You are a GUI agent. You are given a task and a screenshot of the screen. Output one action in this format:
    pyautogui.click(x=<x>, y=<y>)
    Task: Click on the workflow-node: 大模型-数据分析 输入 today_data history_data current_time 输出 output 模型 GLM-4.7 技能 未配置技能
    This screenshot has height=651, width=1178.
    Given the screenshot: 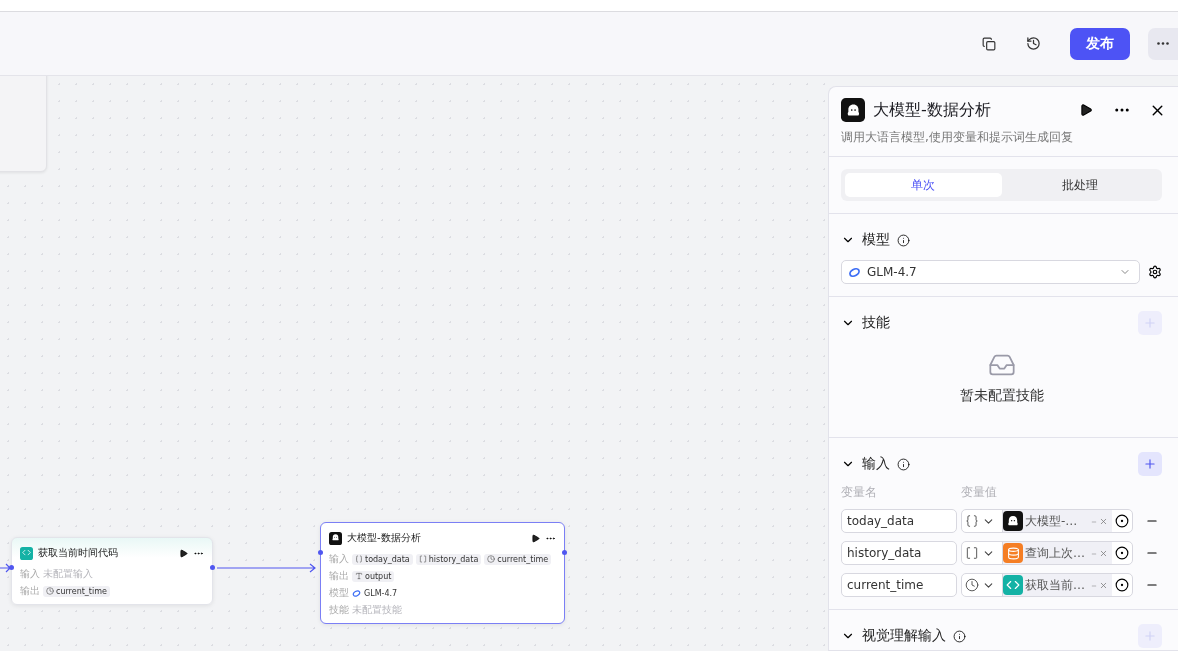 What is the action you would take?
    pyautogui.click(x=442, y=573)
    